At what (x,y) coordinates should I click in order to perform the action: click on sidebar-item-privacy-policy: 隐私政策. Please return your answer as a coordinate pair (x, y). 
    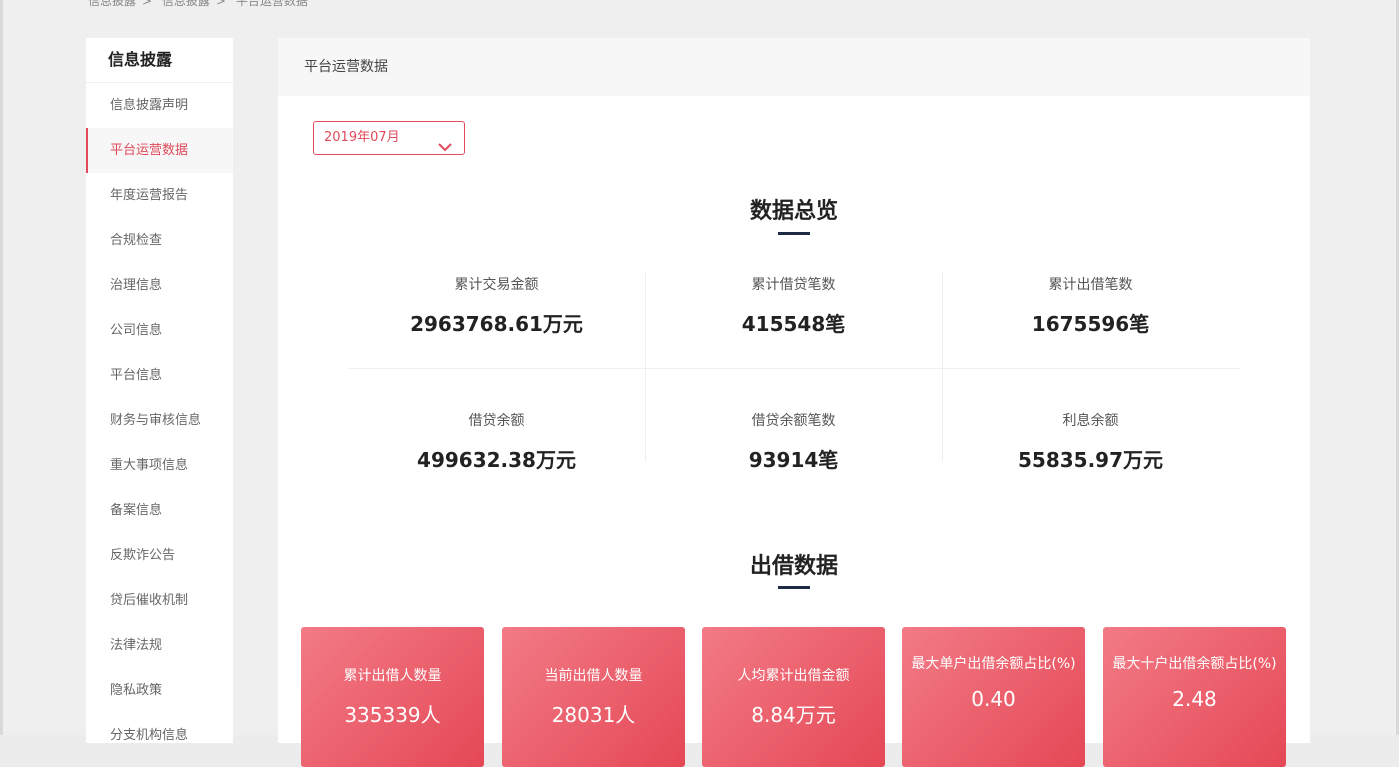
    Looking at the image, I should click on (159, 690).